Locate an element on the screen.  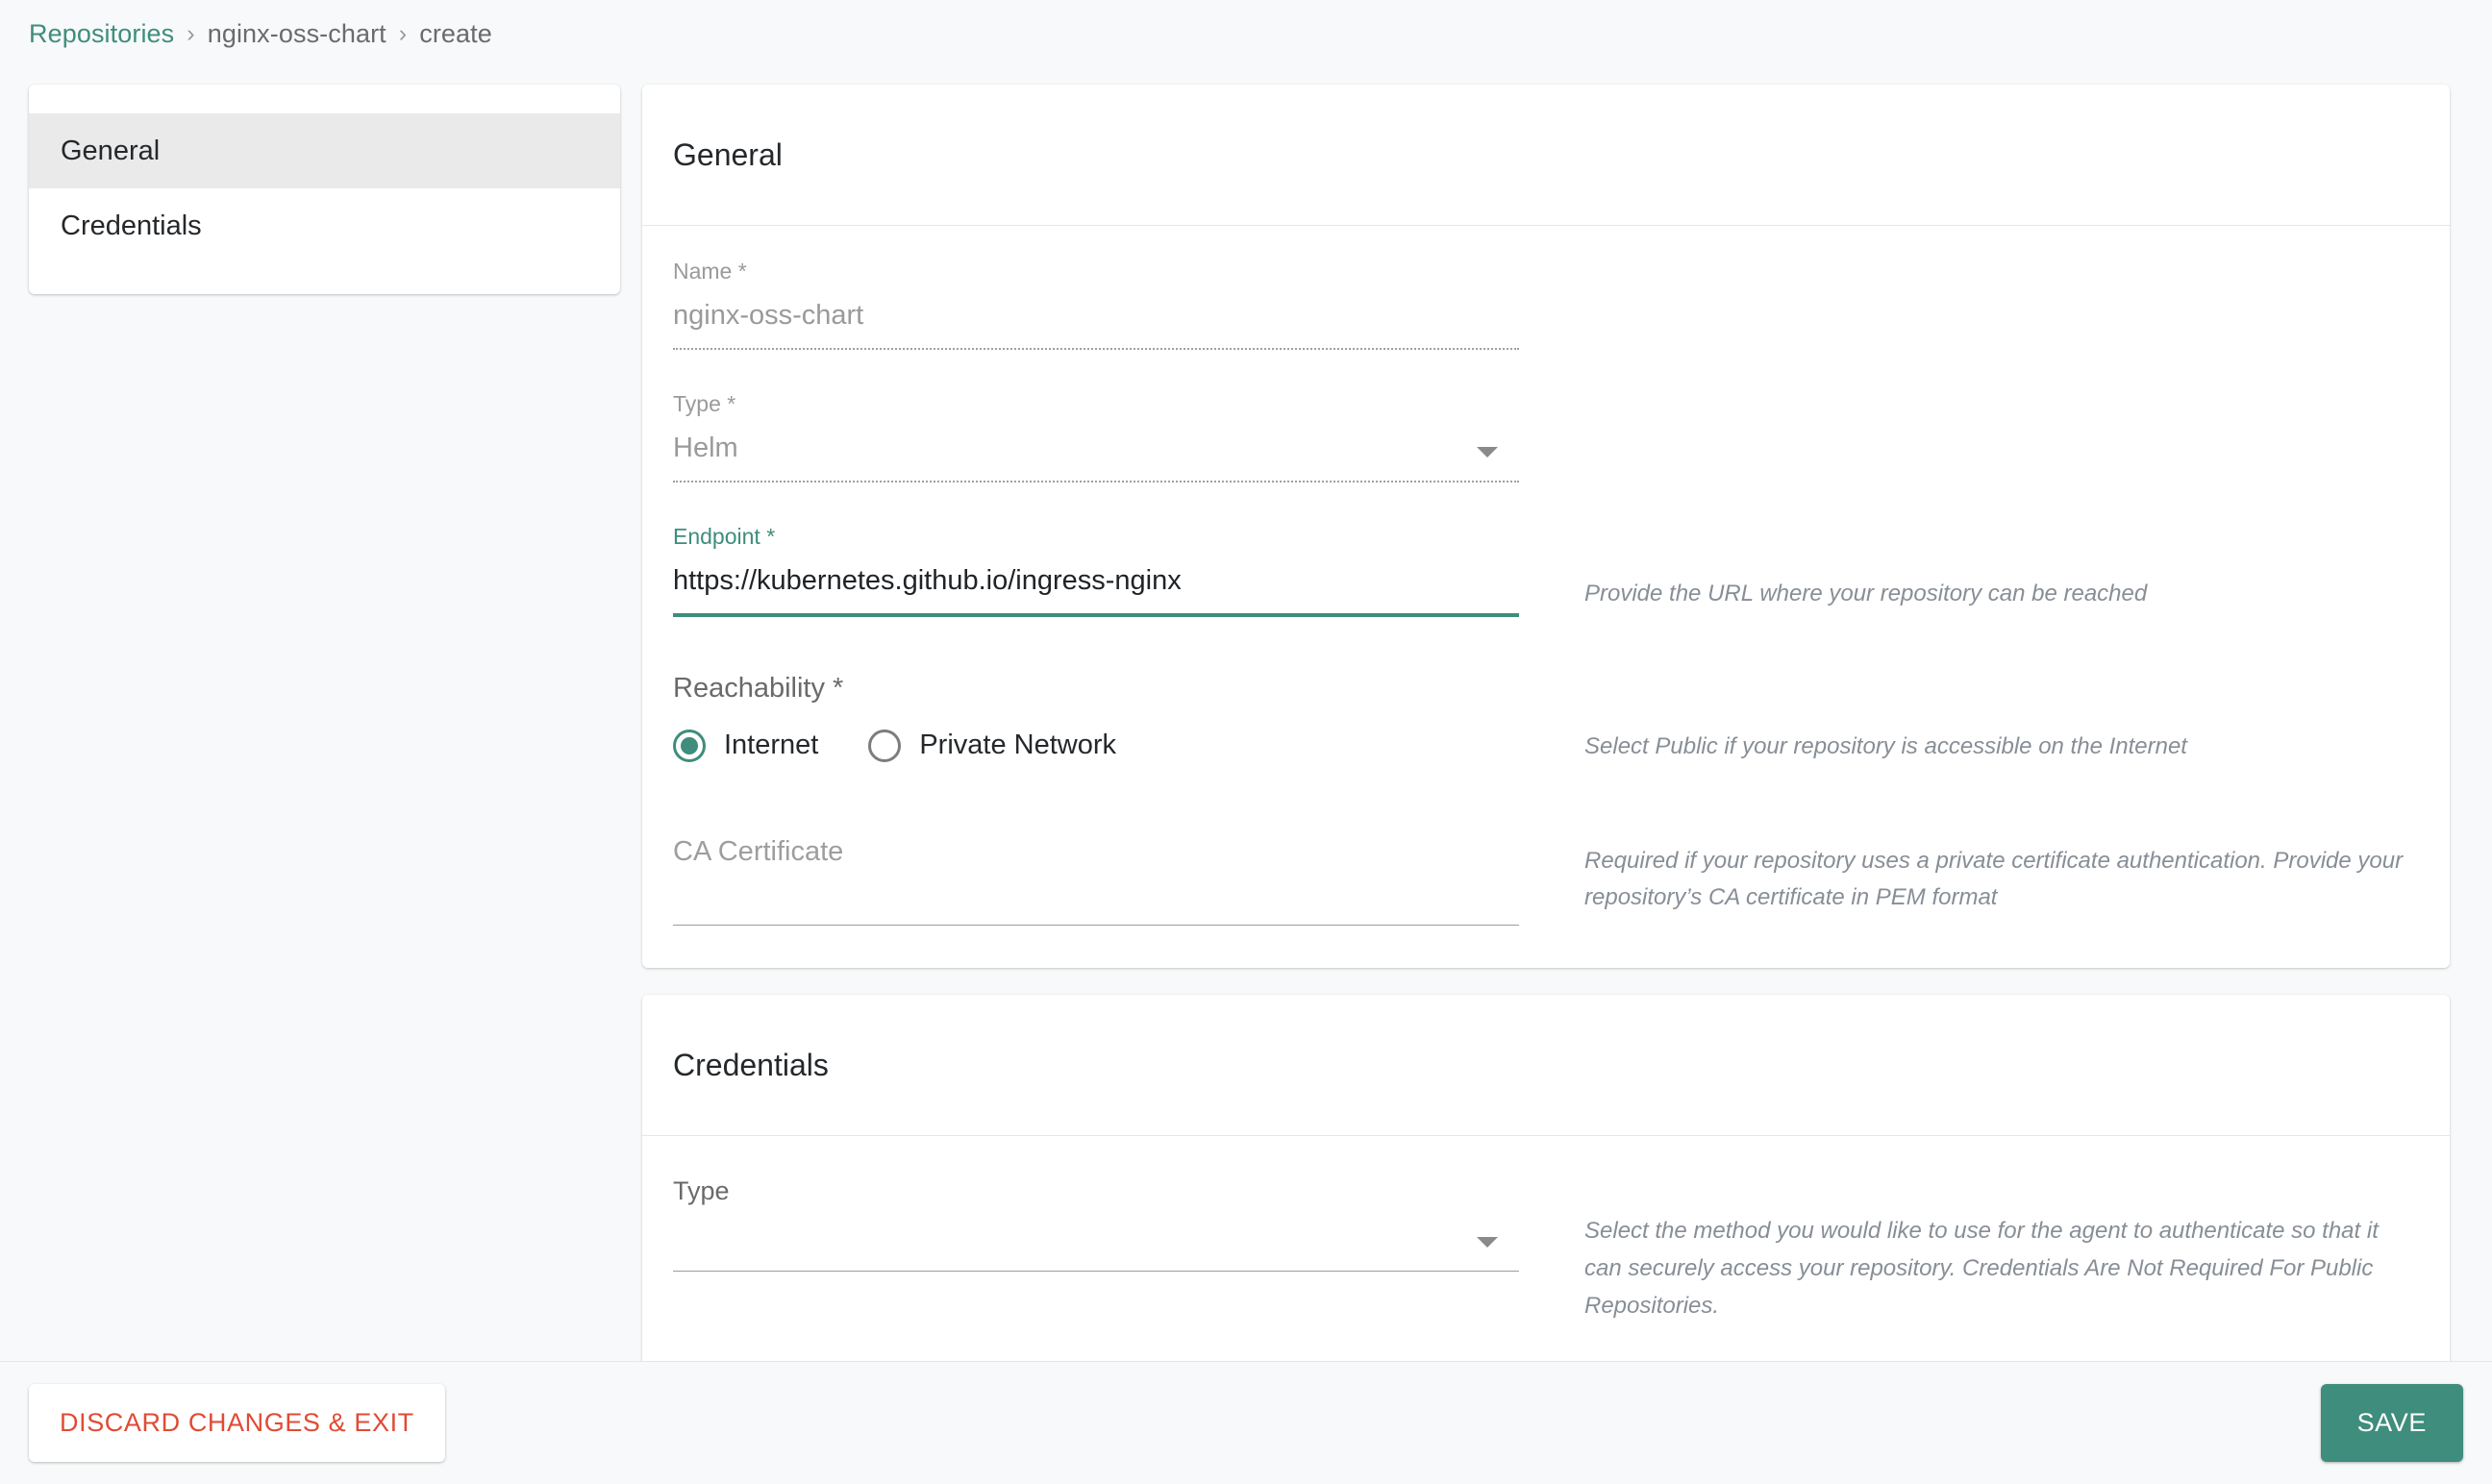
sidebar-item-label: General is located at coordinates (111, 150).